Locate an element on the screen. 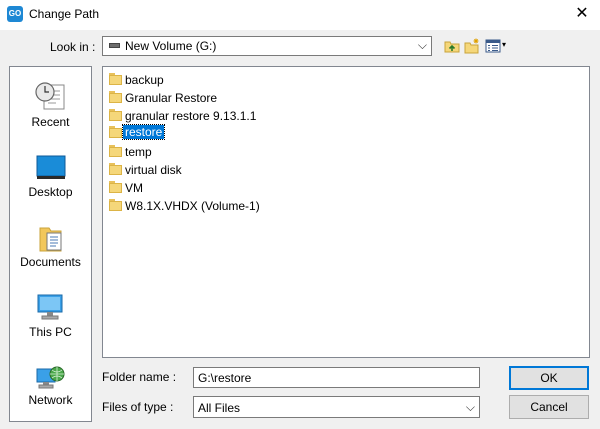 The height and width of the screenshot is (429, 600). list-item-name: restore is located at coordinates (143, 132).